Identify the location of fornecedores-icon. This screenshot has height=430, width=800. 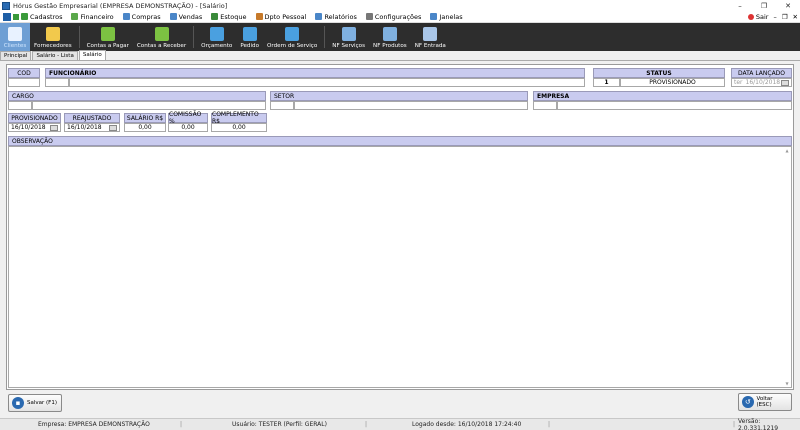
(52, 34).